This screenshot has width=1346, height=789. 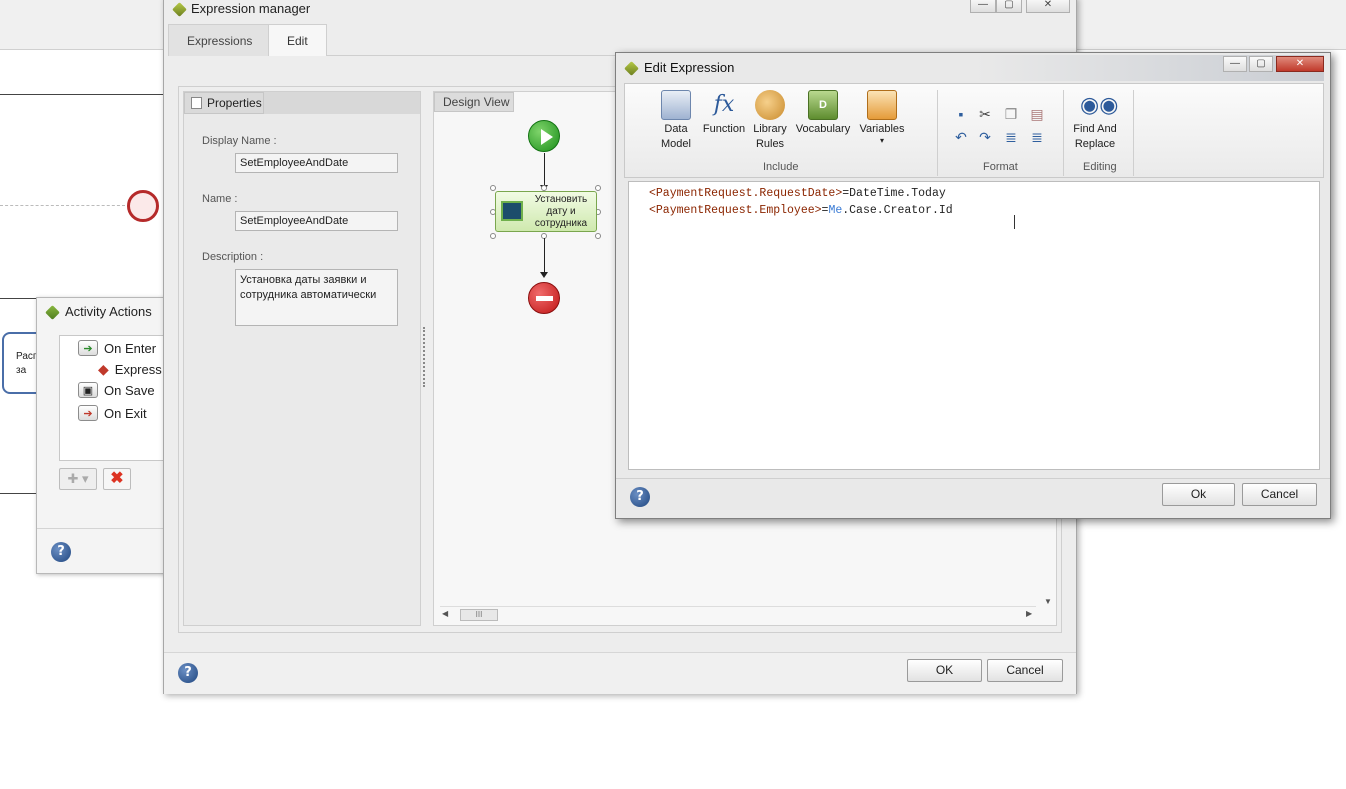 I want to click on horizontal-scrollbar: ◀ III ▶, so click(x=738, y=614).